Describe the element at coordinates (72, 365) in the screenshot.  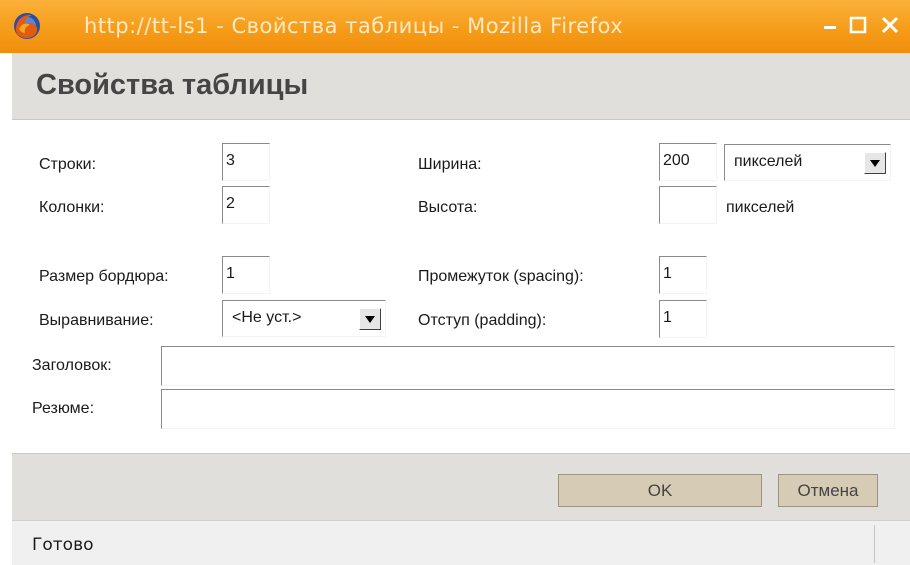
I see `caption-label: Заголовок:` at that location.